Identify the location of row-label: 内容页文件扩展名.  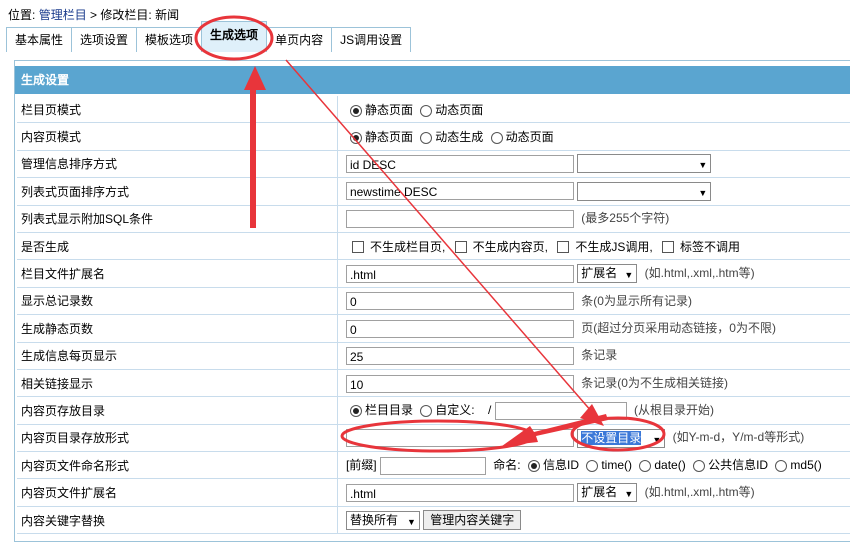
(177, 492).